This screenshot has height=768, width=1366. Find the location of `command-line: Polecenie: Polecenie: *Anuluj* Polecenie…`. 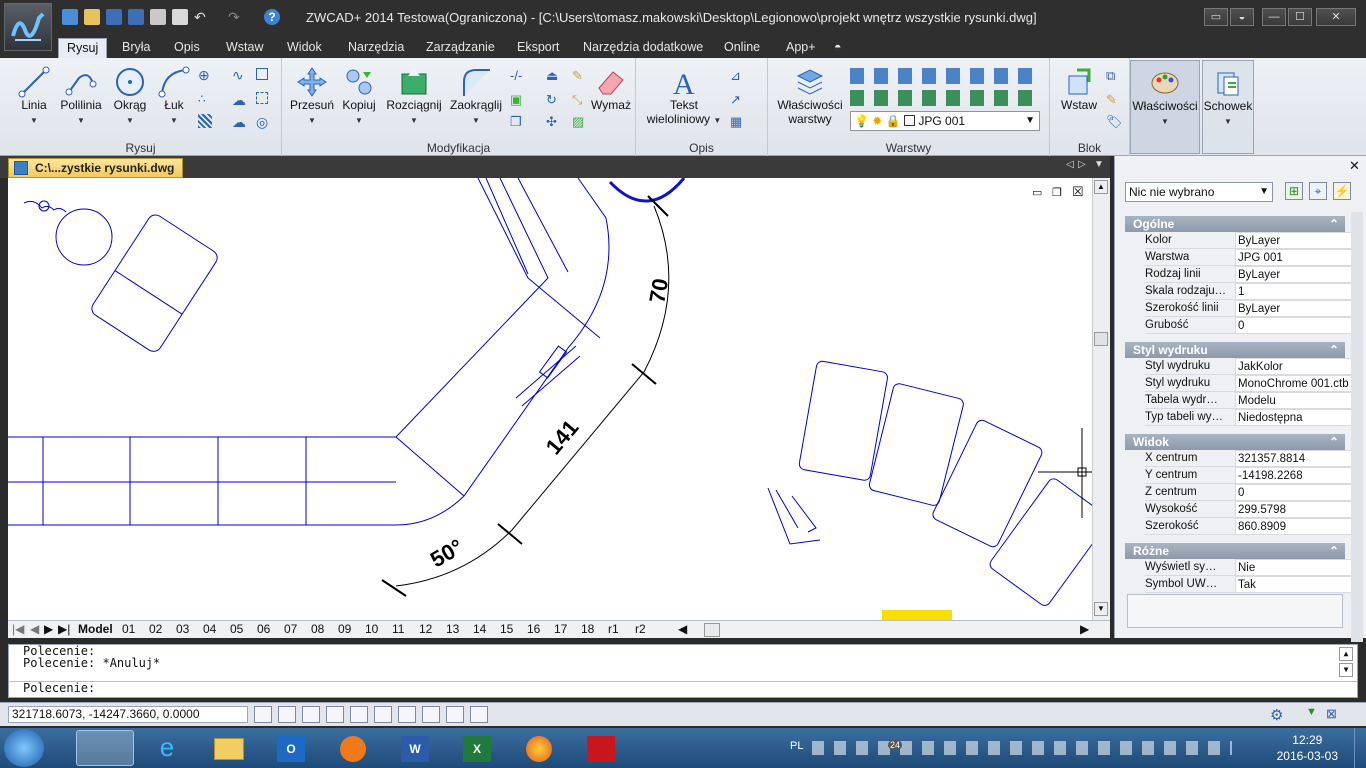

command-line: Polecenie: Polecenie: *Anuluj* Polecenie… is located at coordinates (683, 671).